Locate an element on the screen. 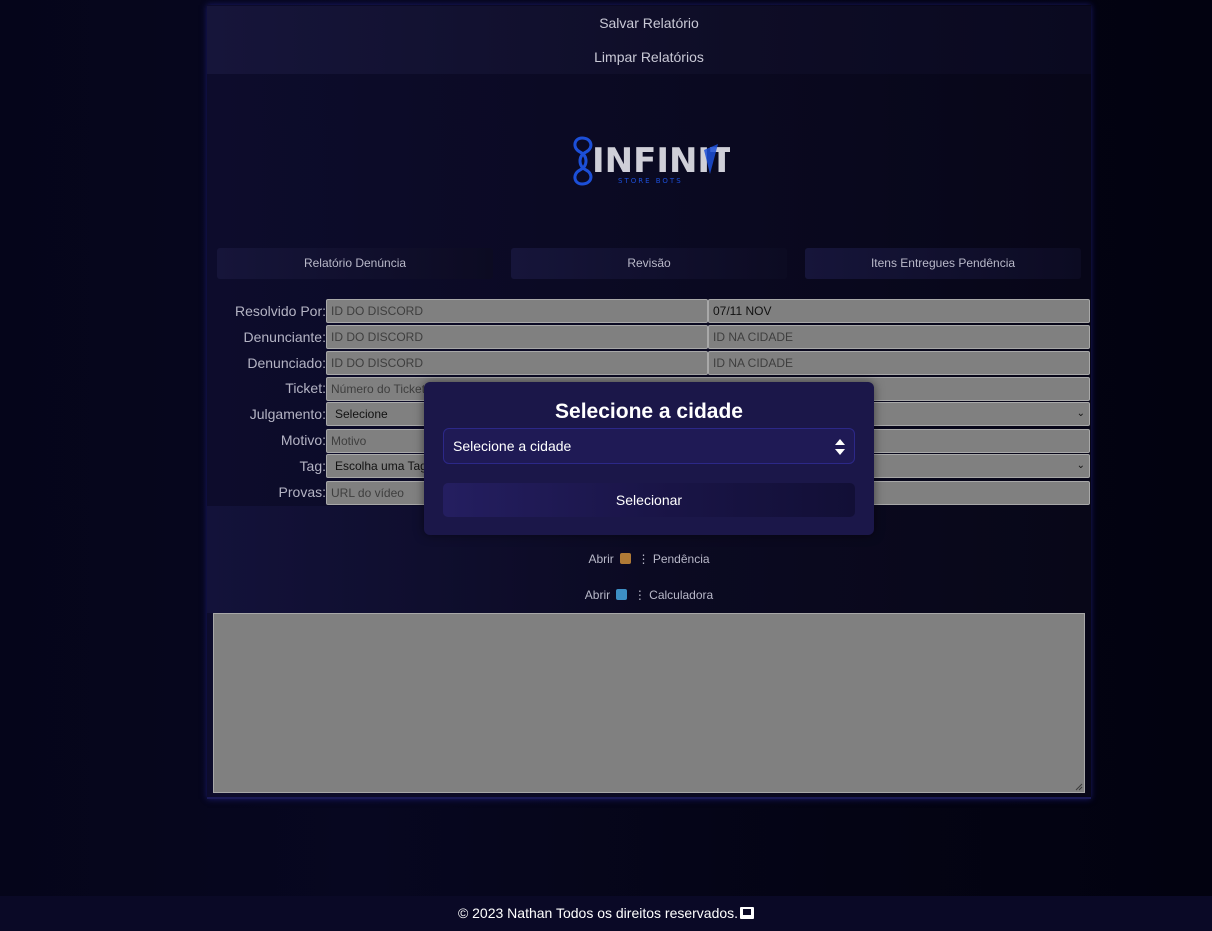 The width and height of the screenshot is (1212, 931). denunciante-city-input: ID NA CIDADE is located at coordinates (899, 337).